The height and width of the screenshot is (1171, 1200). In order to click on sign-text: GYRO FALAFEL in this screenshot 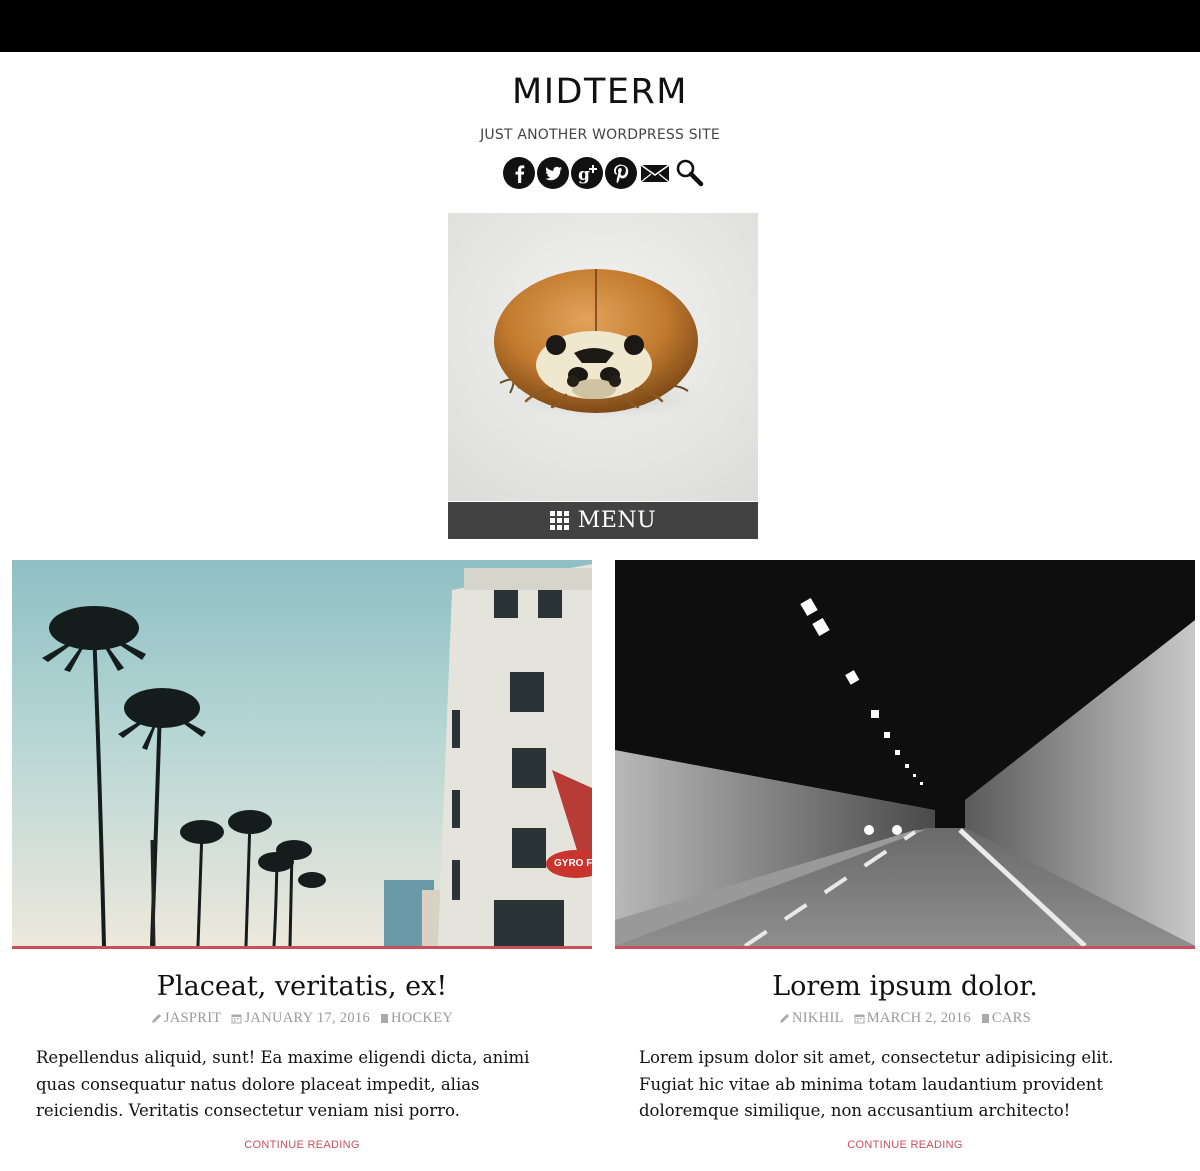, I will do `click(573, 863)`.